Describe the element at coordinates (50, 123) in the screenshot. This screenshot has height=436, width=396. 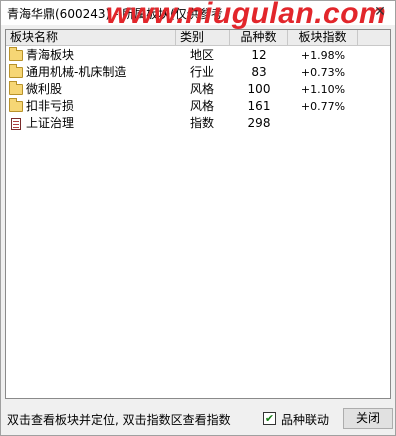
I see `sector-name: 上证治理` at that location.